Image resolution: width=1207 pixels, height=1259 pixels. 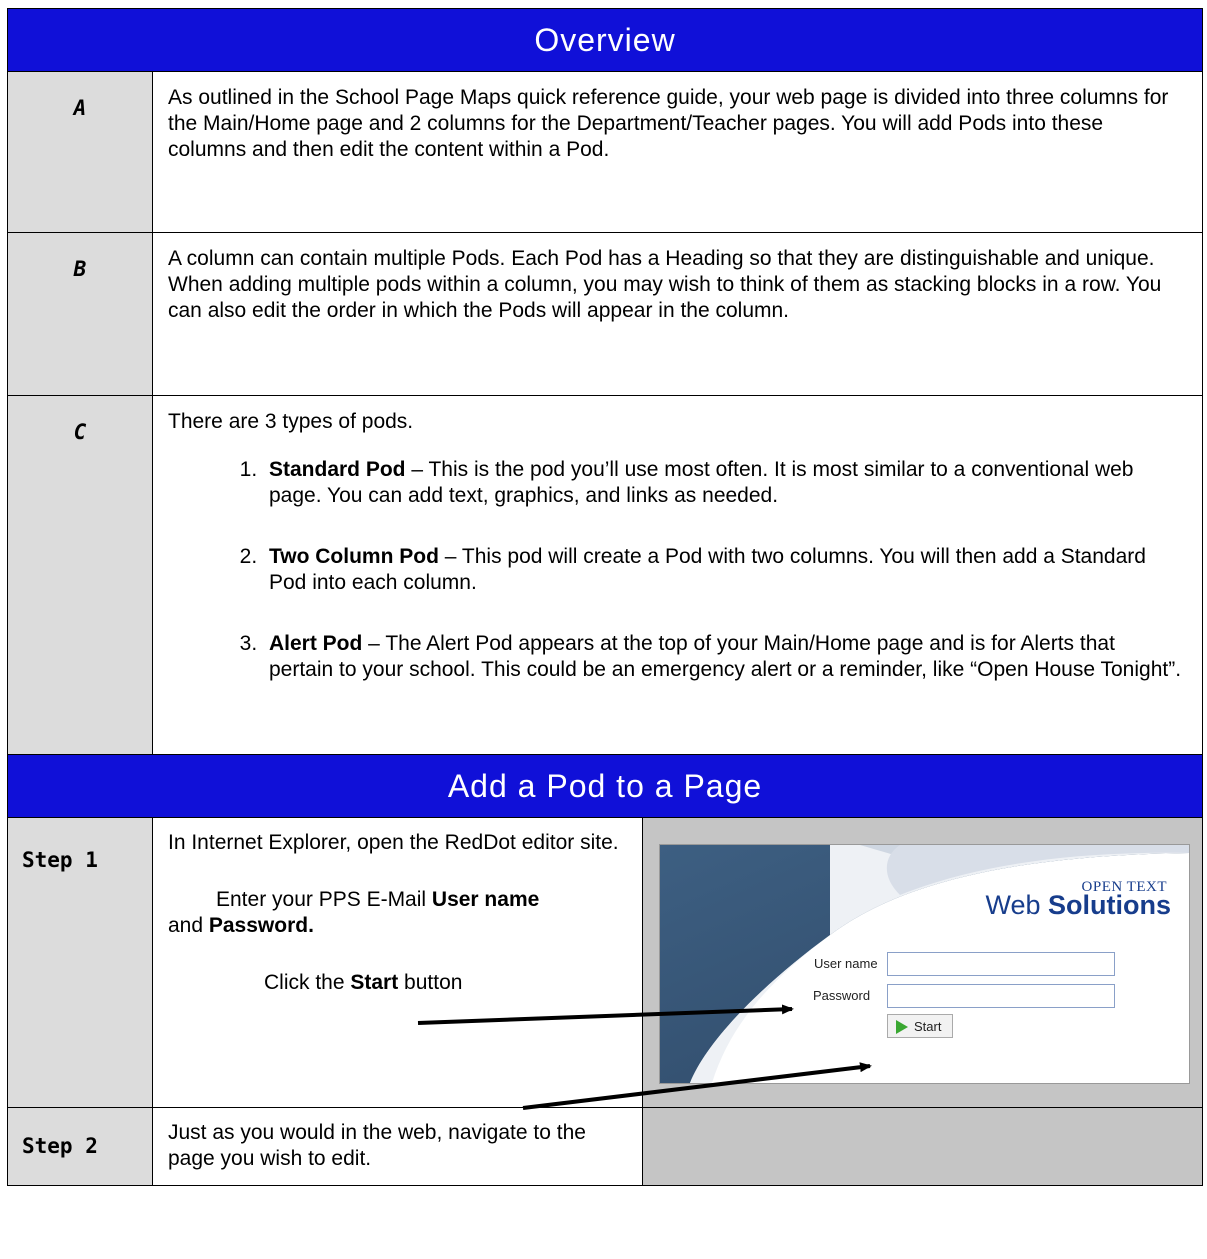 What do you see at coordinates (241, 925) in the screenshot?
I see `step1-line2b: and Password.` at bounding box center [241, 925].